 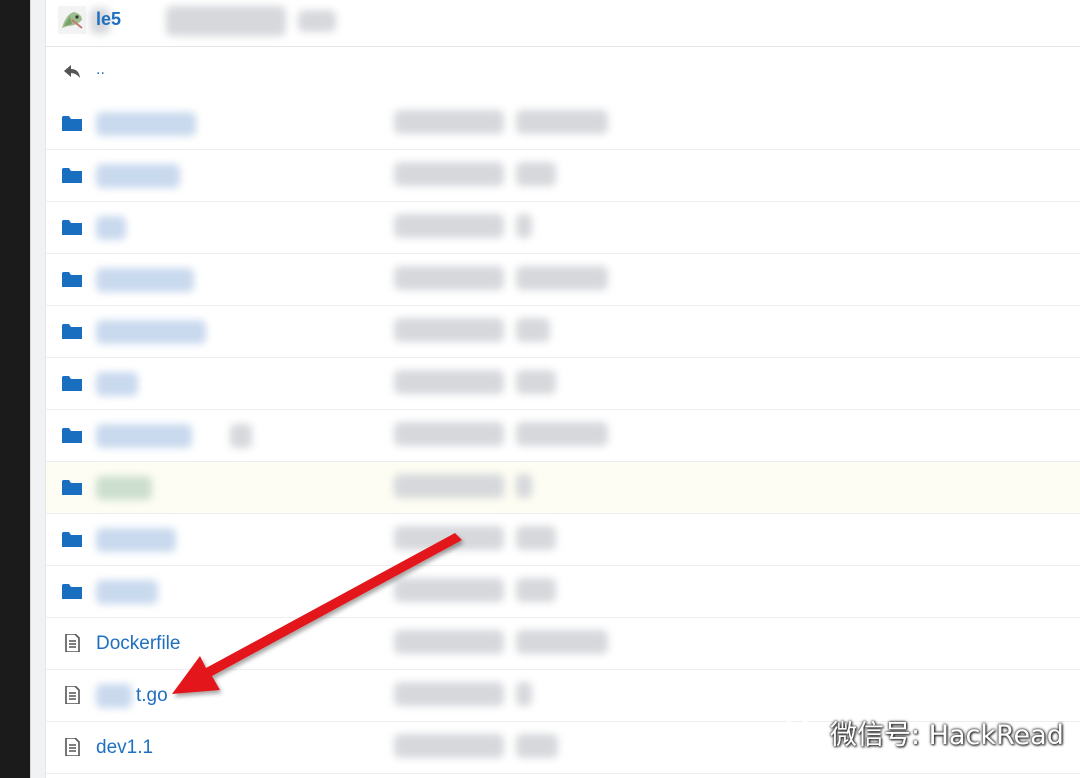 What do you see at coordinates (72, 71) in the screenshot?
I see `reply-arrow-icon` at bounding box center [72, 71].